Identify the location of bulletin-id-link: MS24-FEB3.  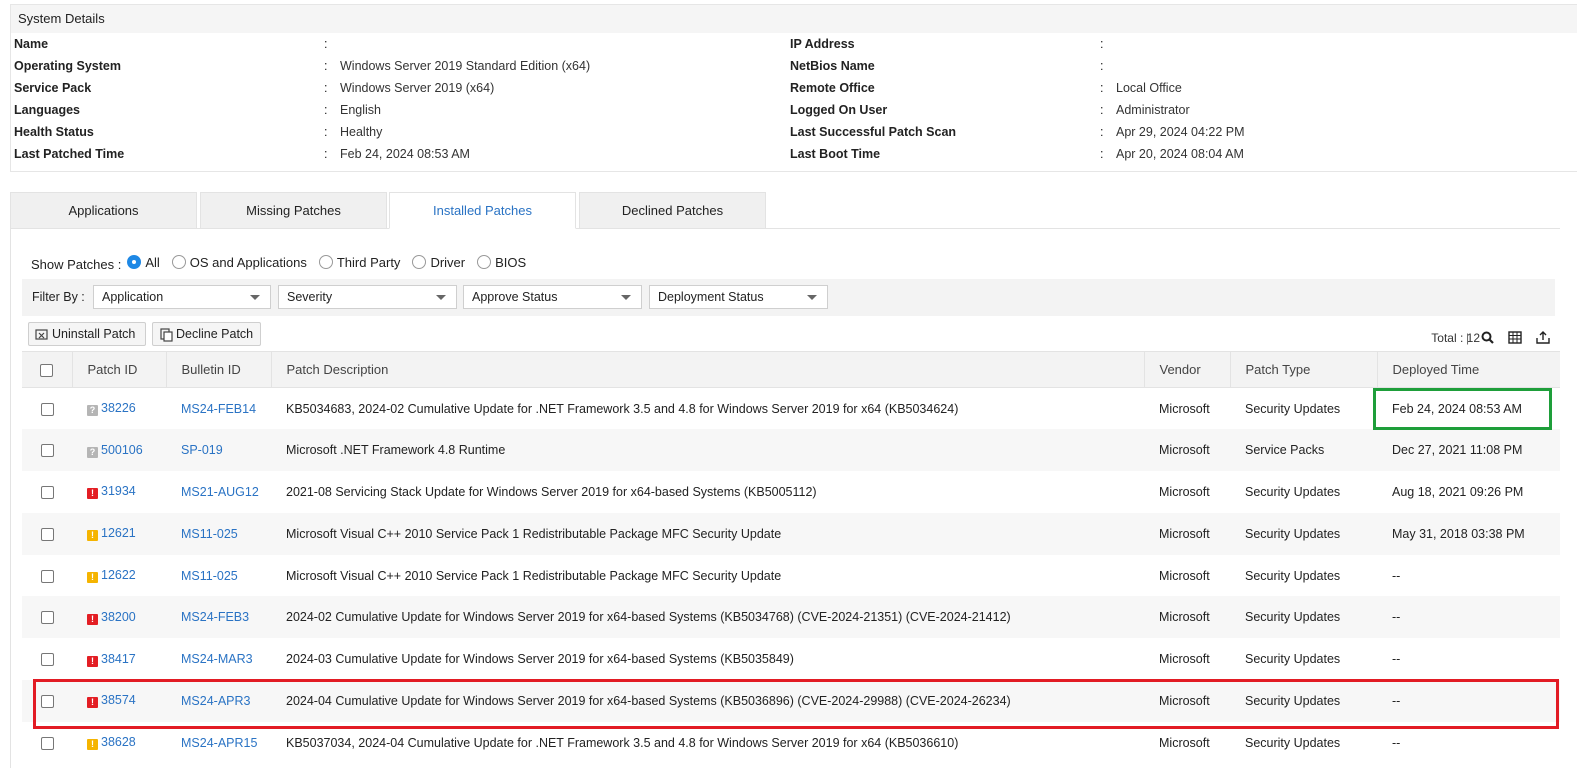
(215, 617).